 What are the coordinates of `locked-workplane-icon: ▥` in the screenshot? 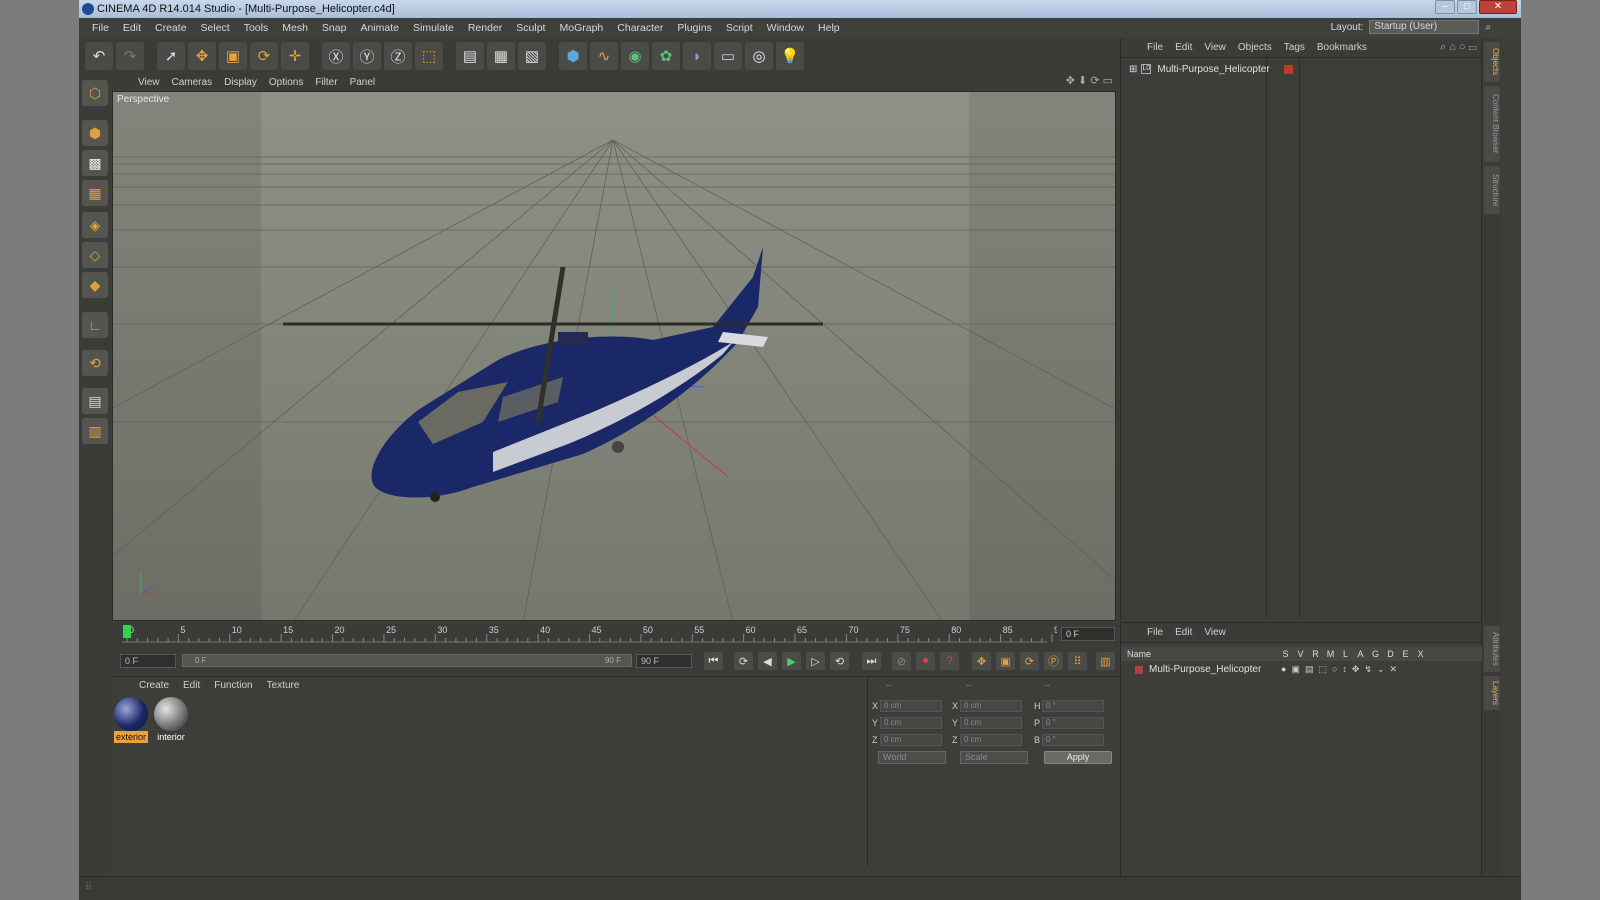 It's located at (95, 431).